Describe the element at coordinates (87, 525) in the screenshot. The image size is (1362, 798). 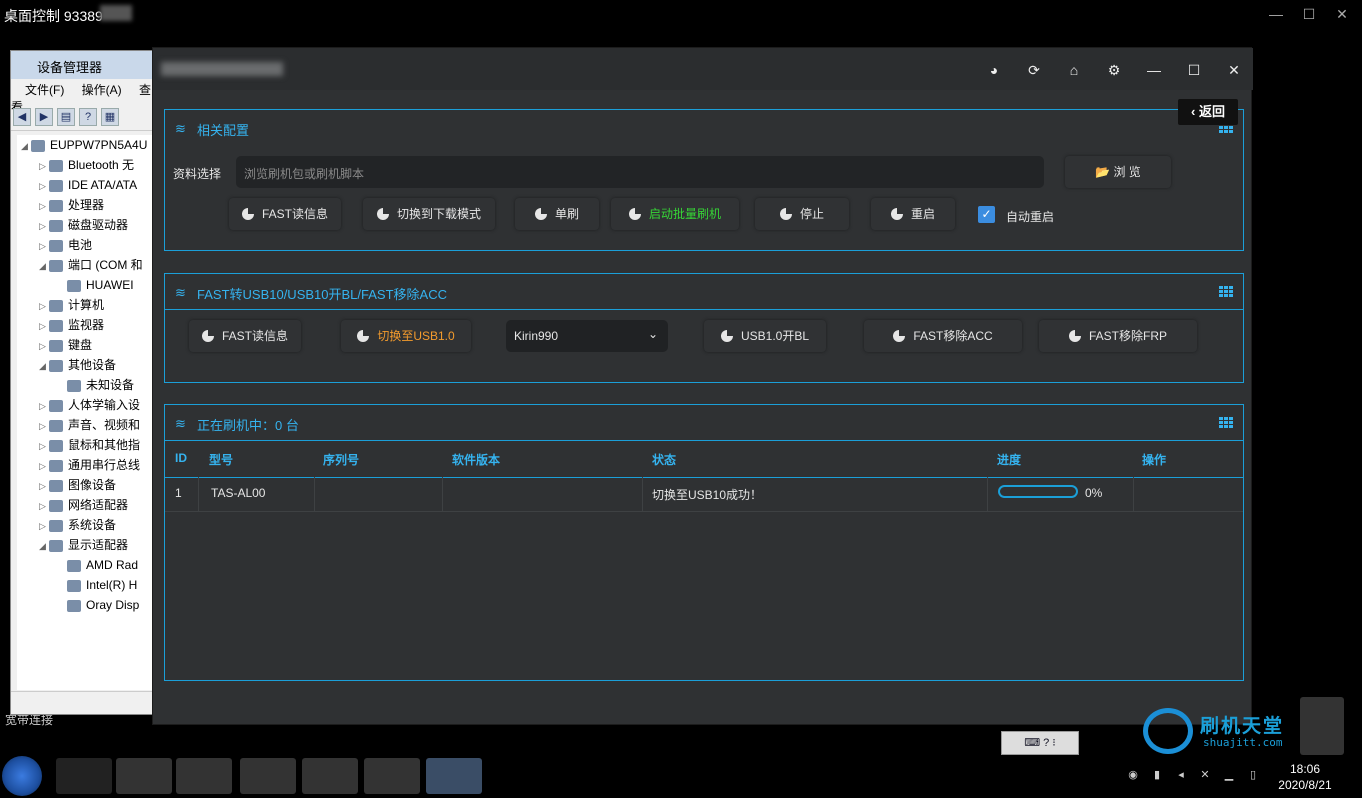
I see `device-tree-item: ▷ 系统设备` at that location.